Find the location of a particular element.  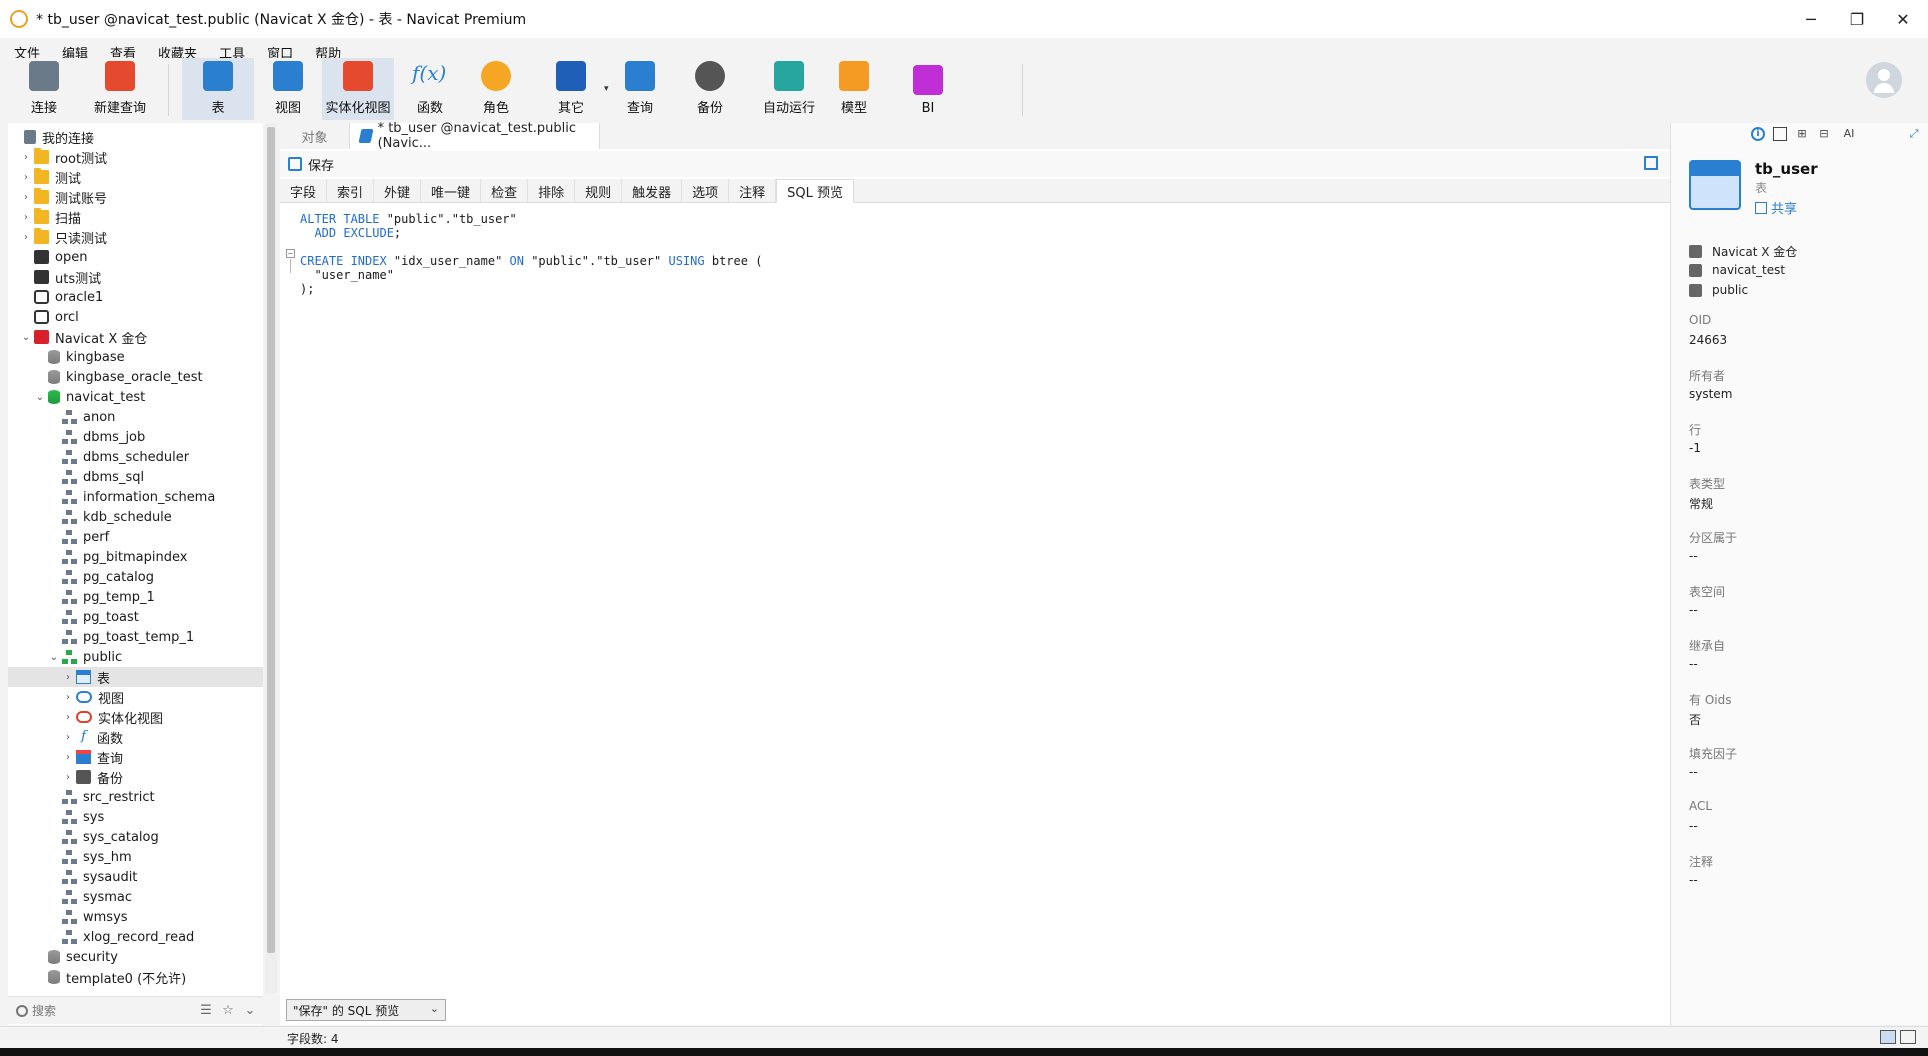

tree-item: › 只读测试 is located at coordinates (135, 237).